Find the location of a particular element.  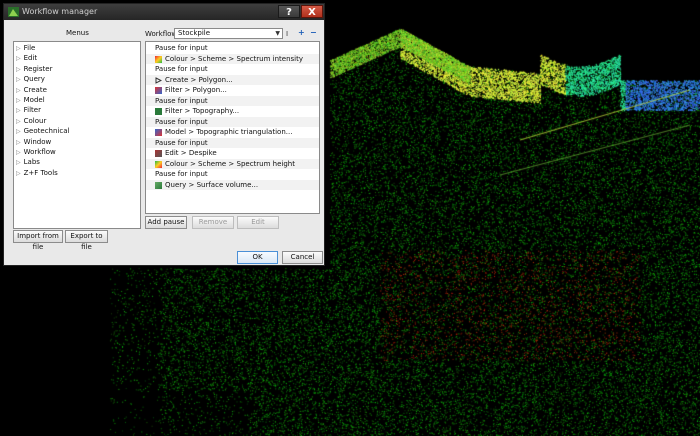

workflow-label: Workflow is located at coordinates (161, 34).